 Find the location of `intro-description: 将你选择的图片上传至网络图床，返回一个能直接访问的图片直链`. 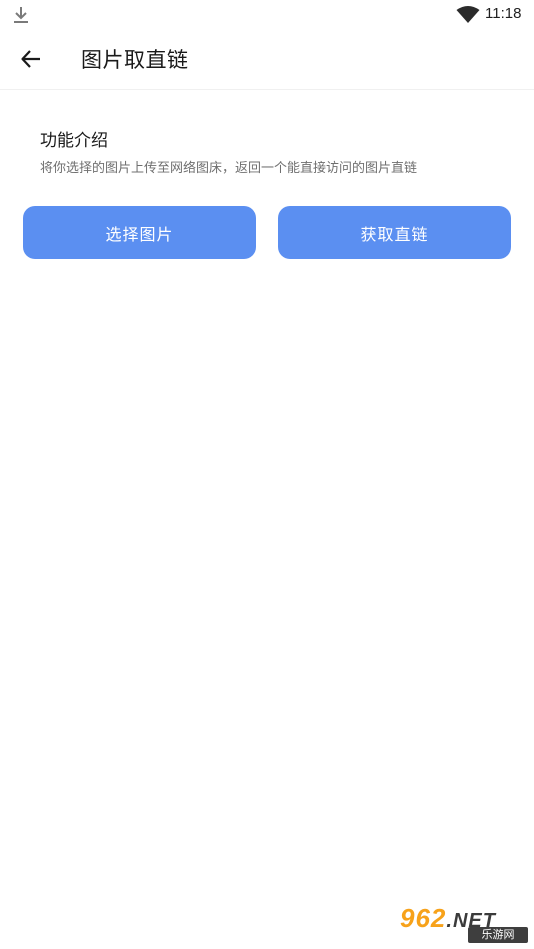

intro-description: 将你选择的图片上传至网络图床，返回一个能直接访问的图片直链 is located at coordinates (229, 168).